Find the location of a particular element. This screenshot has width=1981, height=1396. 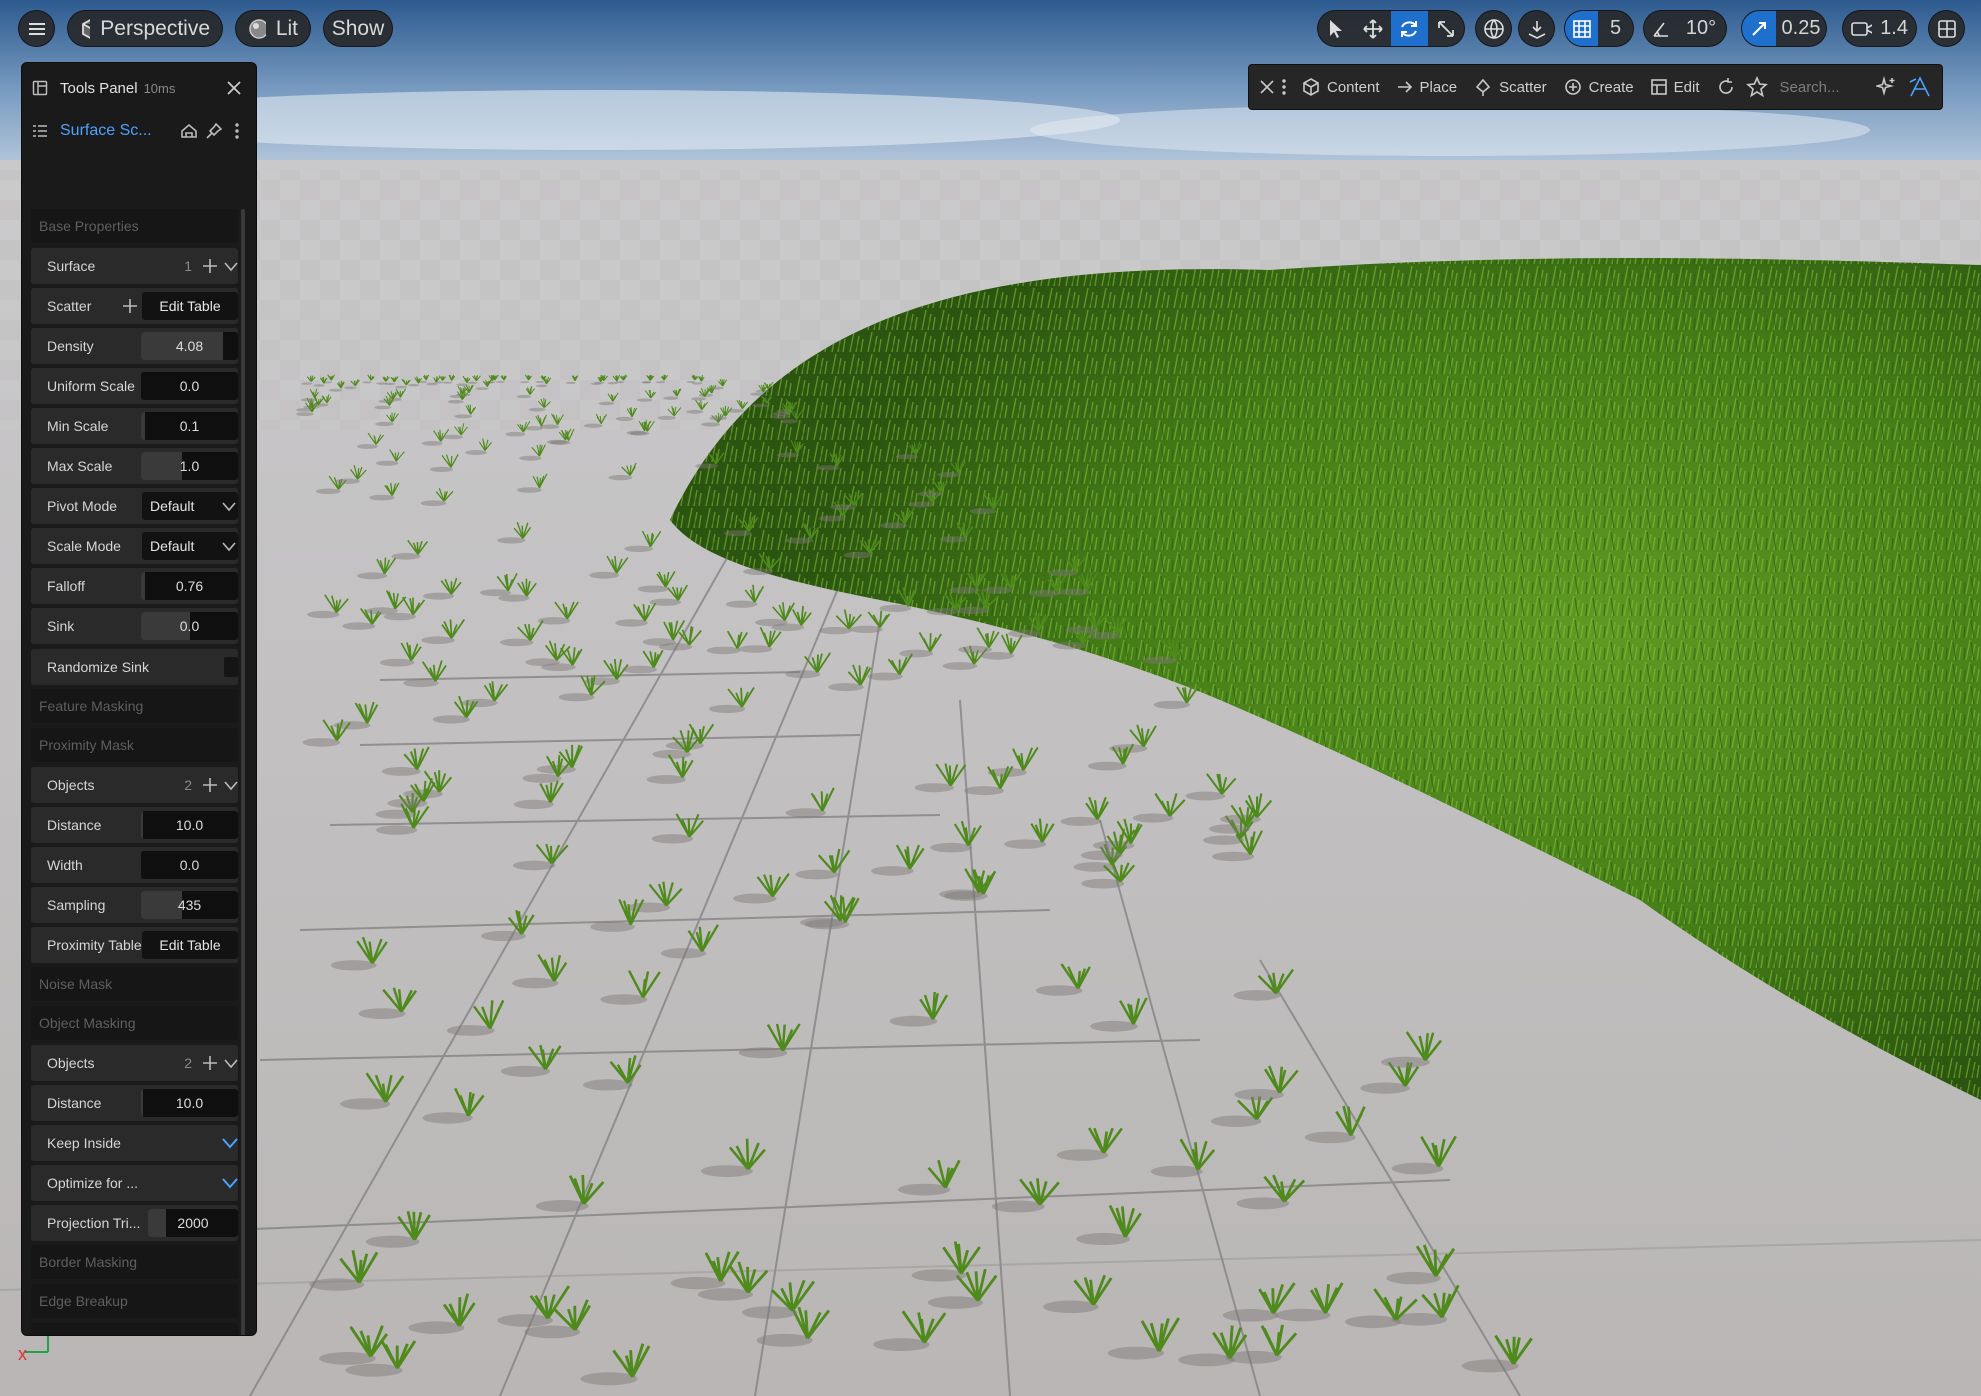

section-label: Base Properties is located at coordinates (89, 226).